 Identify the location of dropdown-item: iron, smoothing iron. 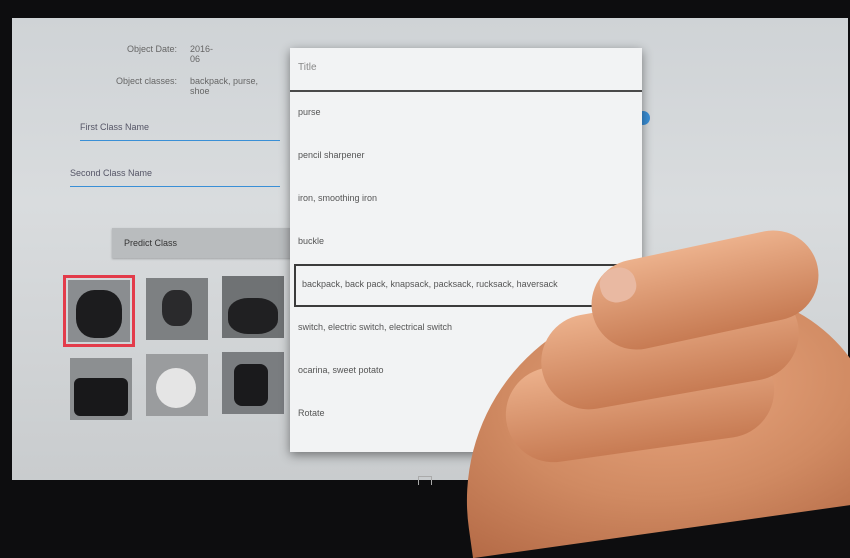
(466, 199).